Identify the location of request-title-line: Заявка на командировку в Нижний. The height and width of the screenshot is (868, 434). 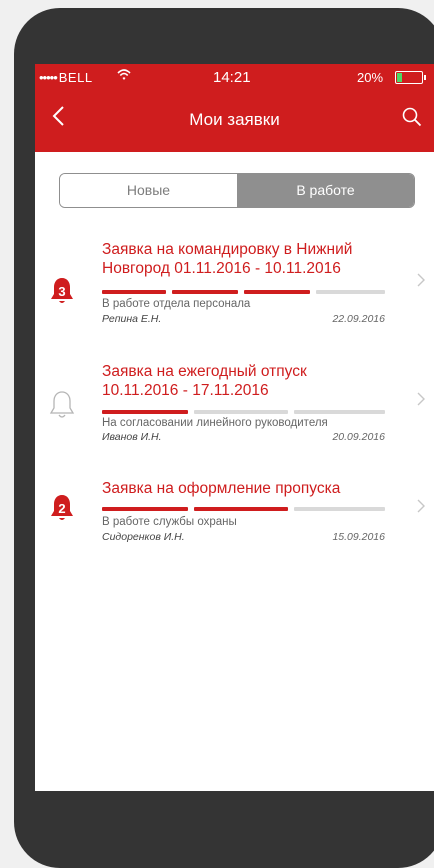
(227, 249).